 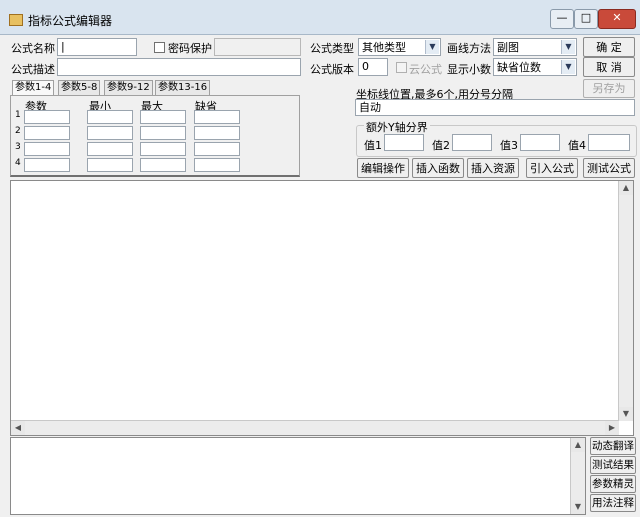 I want to click on formula-desc-label: 公式描述, so click(x=33, y=69).